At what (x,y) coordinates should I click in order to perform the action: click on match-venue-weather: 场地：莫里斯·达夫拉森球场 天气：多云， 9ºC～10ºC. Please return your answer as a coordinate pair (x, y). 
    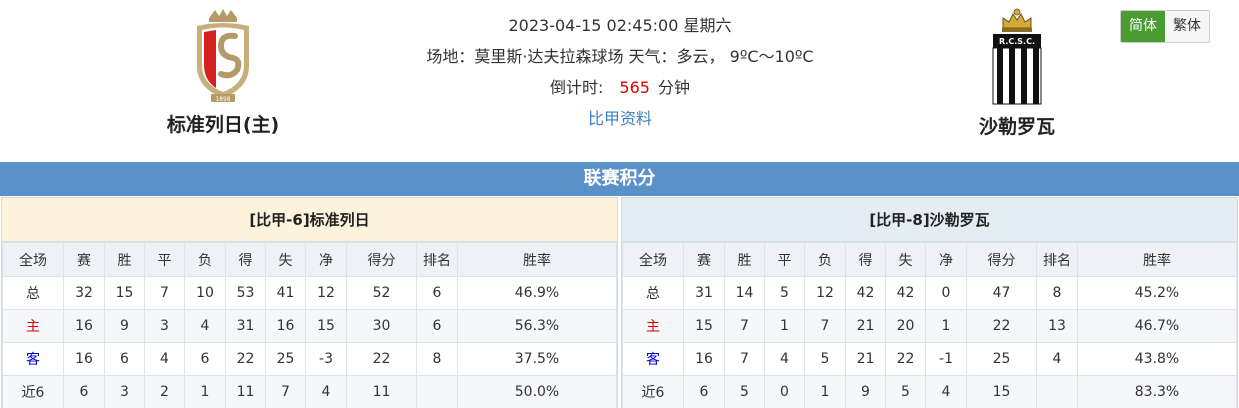
    Looking at the image, I should click on (620, 56).